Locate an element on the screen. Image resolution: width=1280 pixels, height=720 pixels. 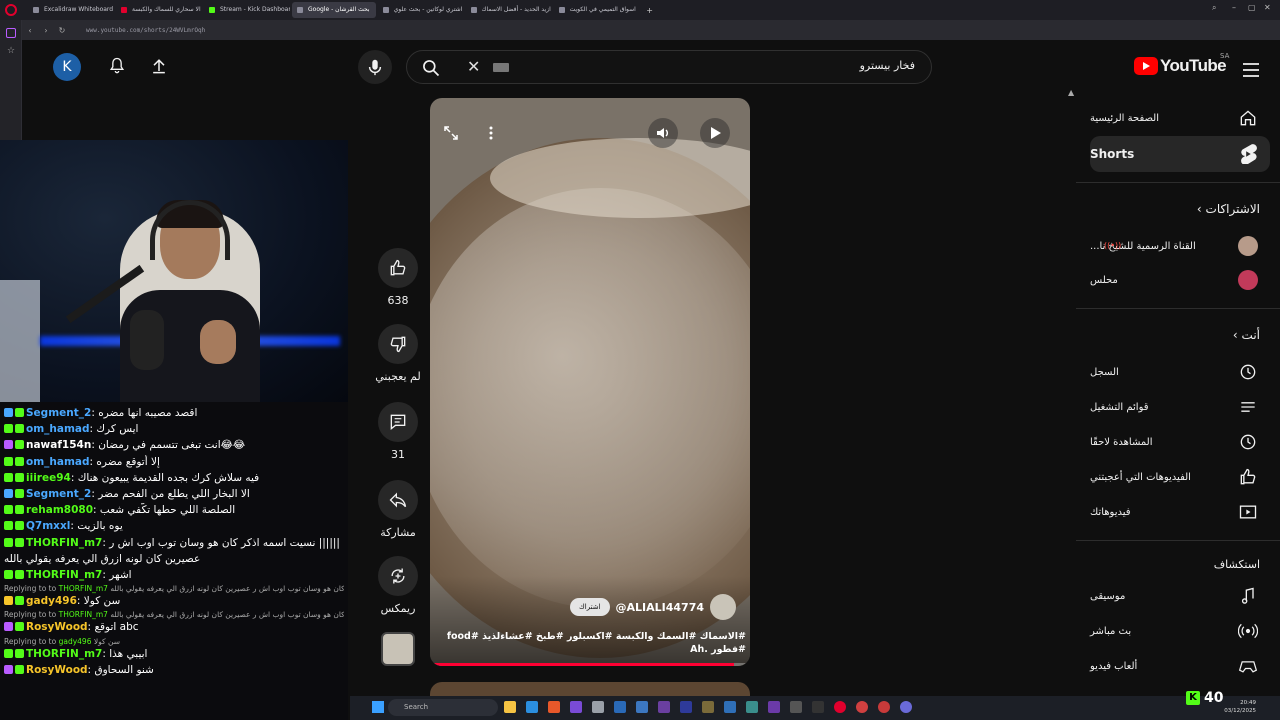
sound-thumbnail is located at coordinates (398, 649).